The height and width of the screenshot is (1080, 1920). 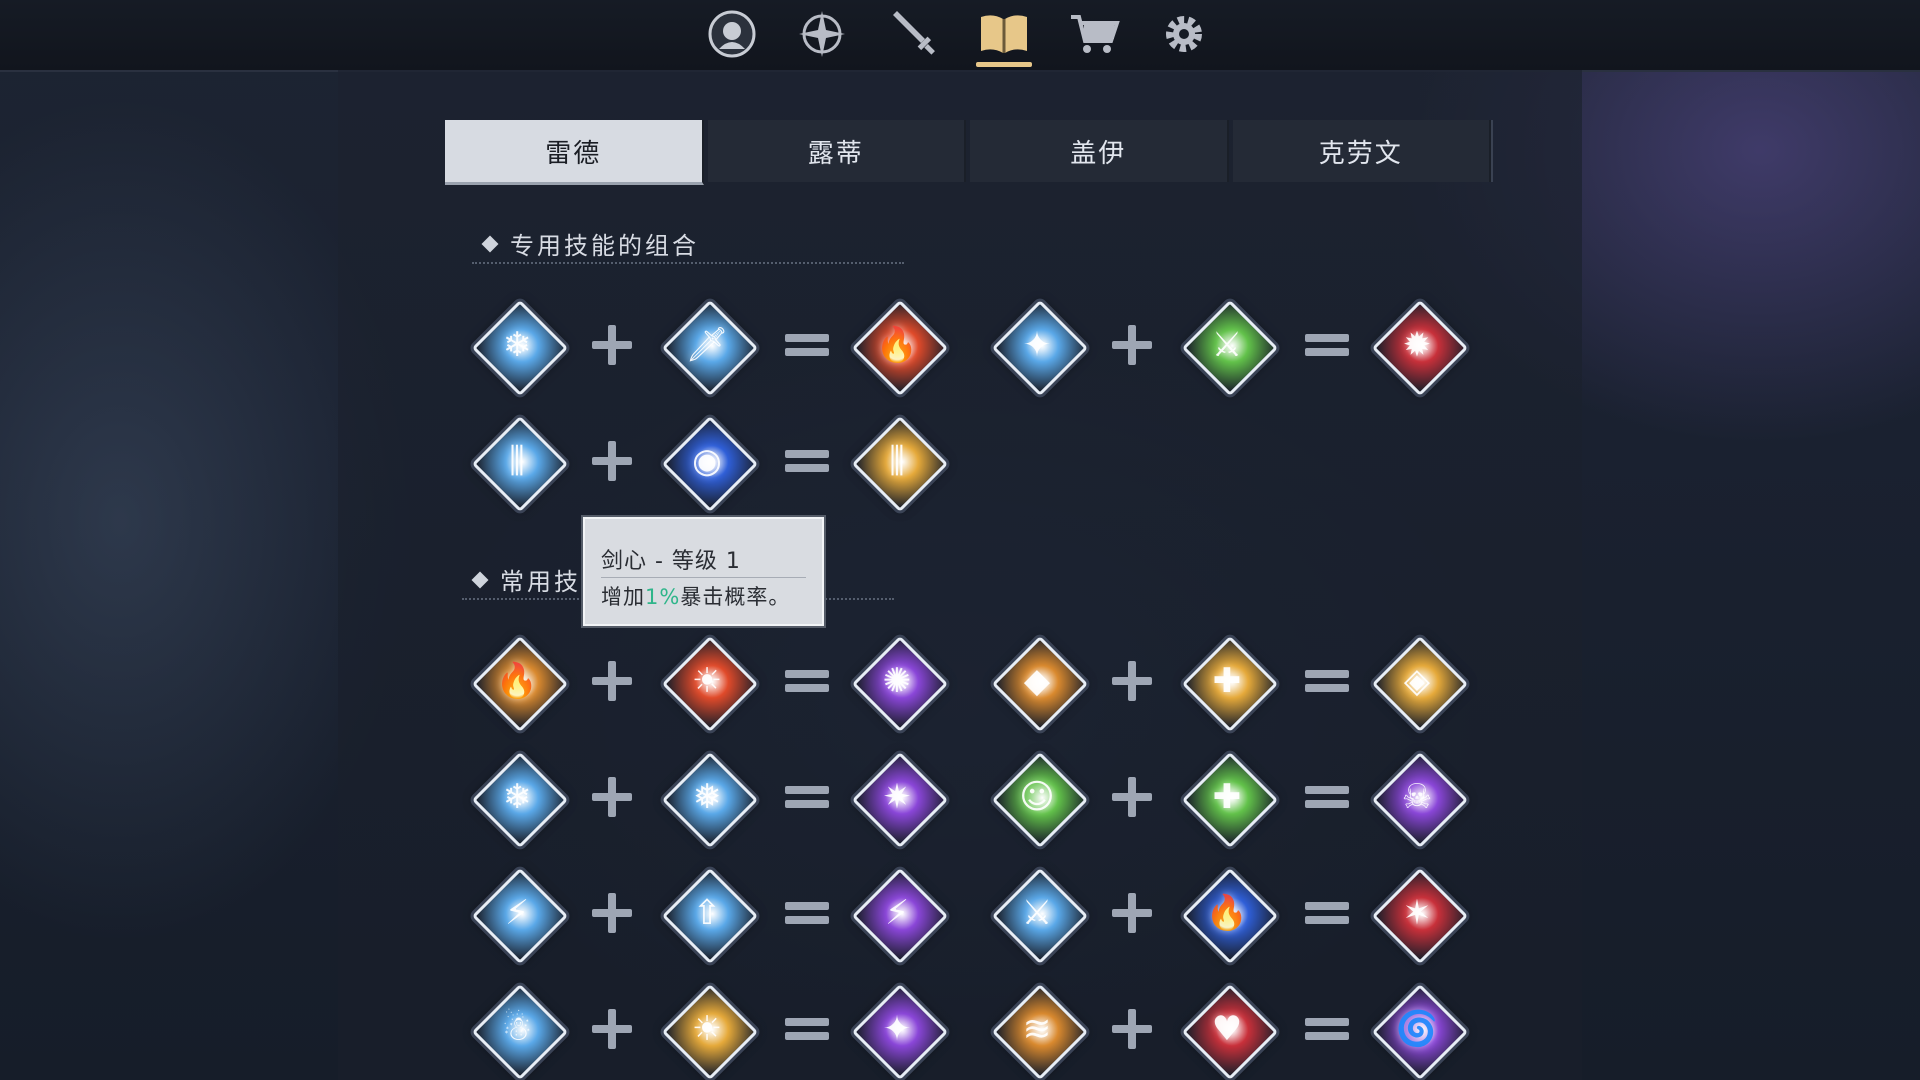 What do you see at coordinates (897, 1029) in the screenshot?
I see `skill-glyph: ✦` at bounding box center [897, 1029].